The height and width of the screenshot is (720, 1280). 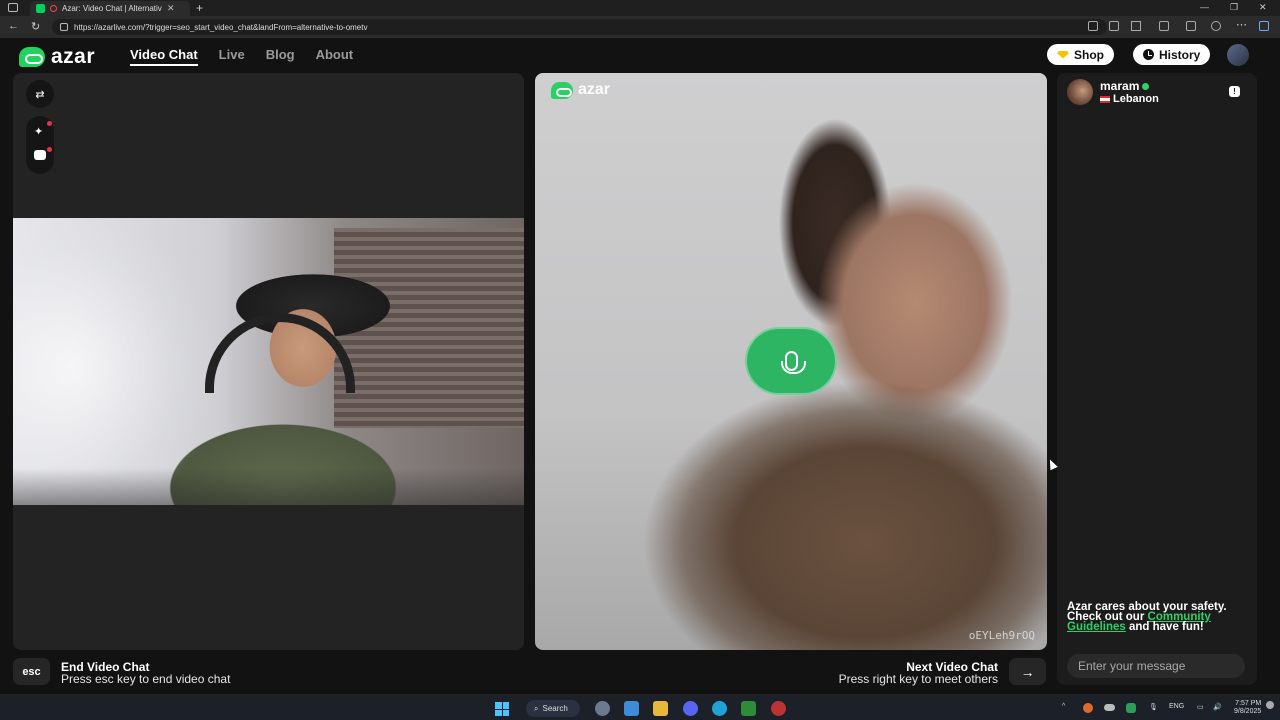 I want to click on arrow-right-icon: →, so click(x=1027, y=671).